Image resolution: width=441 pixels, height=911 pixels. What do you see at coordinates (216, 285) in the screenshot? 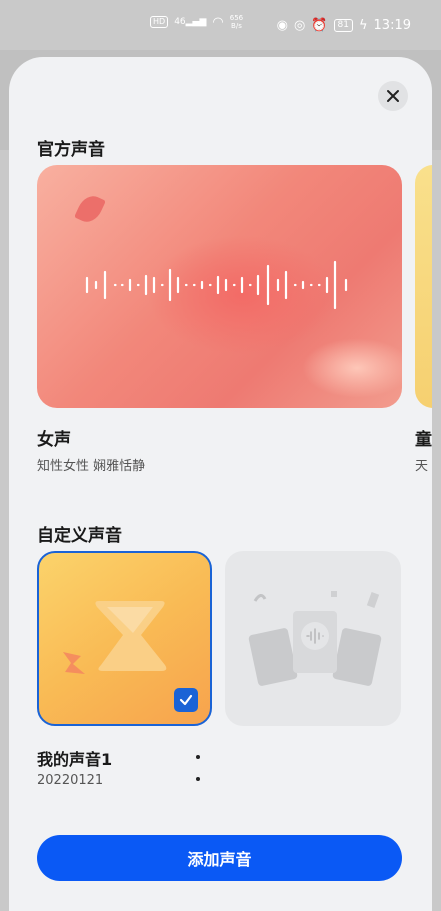
I see `waveform-icon` at bounding box center [216, 285].